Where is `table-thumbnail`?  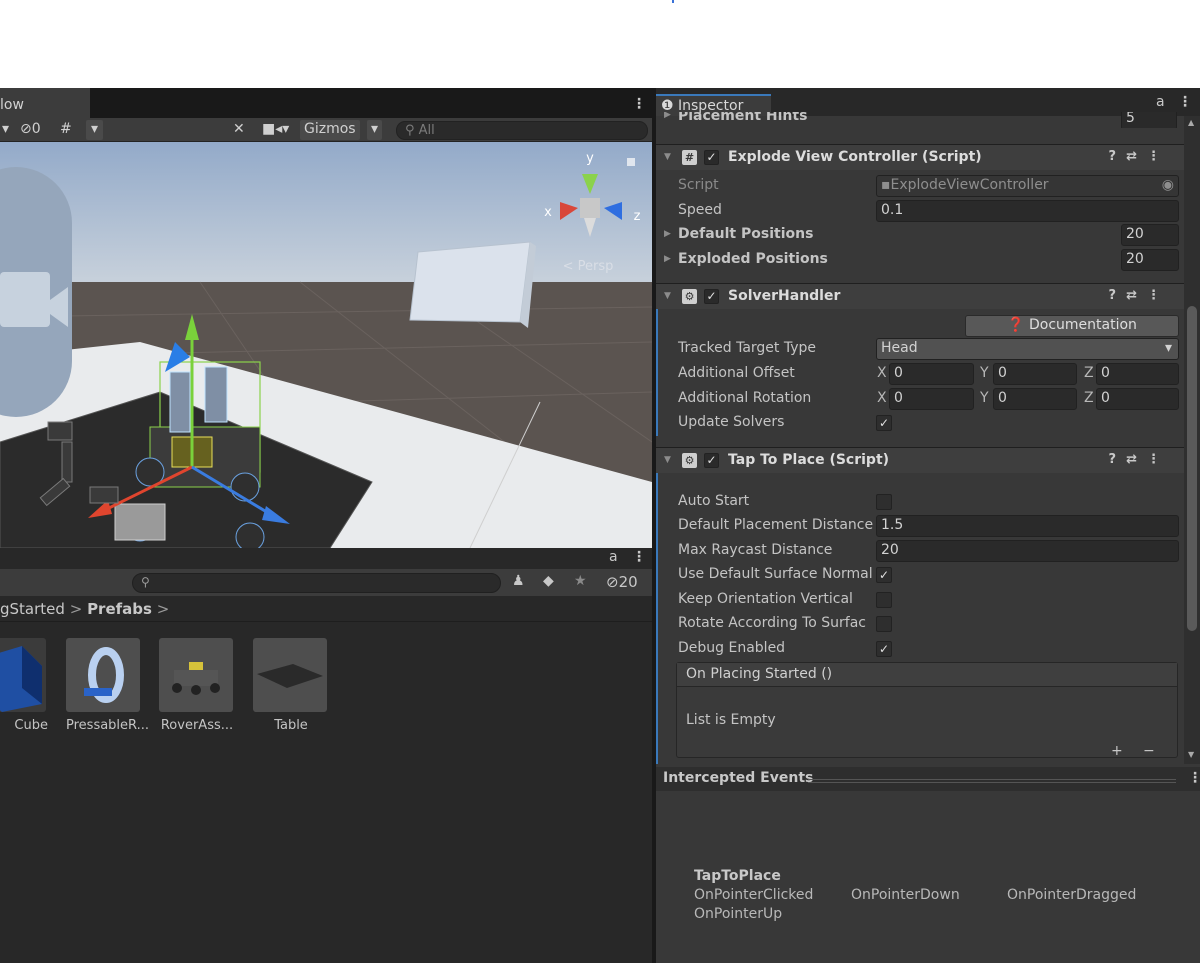 table-thumbnail is located at coordinates (290, 675).